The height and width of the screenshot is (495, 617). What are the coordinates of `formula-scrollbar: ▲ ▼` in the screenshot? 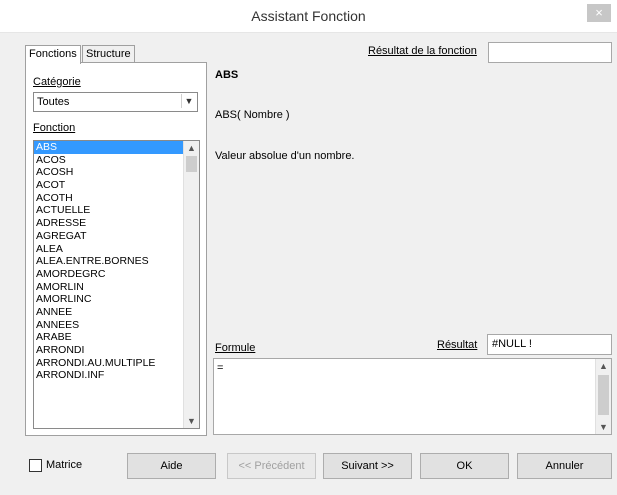 It's located at (603, 396).